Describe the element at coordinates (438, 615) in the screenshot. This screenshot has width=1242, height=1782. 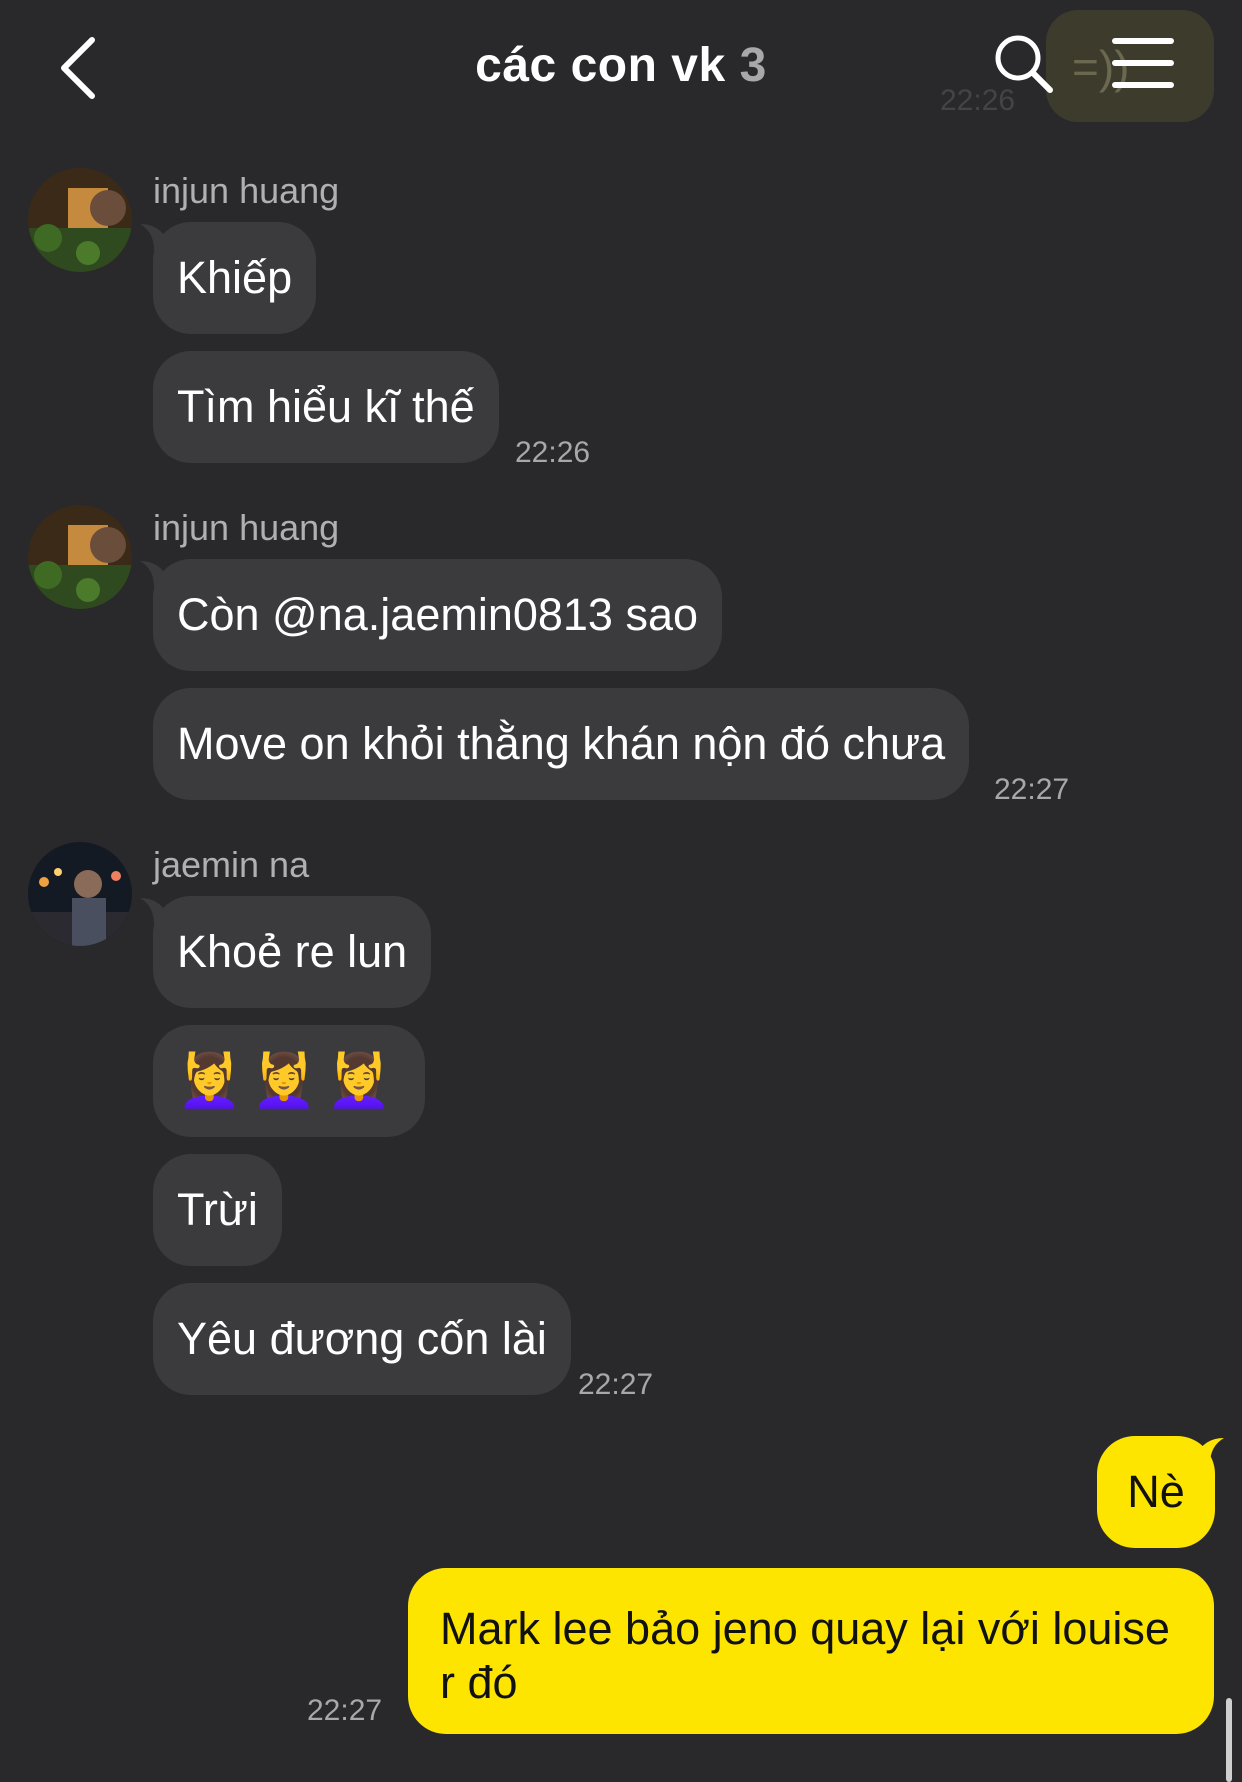
I see `message-bubble: Còn @na.jaemin0813 sao` at that location.